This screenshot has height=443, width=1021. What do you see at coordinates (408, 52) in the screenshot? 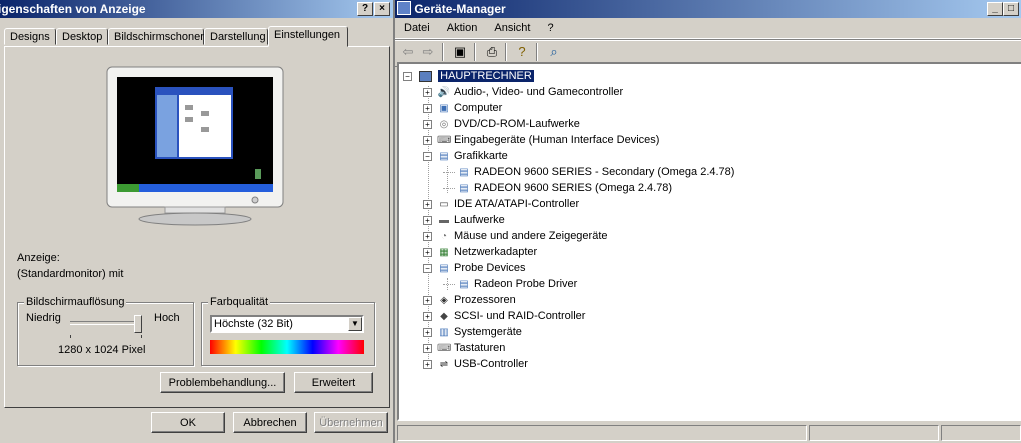
I see `back-arrow-icon: ⇦` at bounding box center [408, 52].